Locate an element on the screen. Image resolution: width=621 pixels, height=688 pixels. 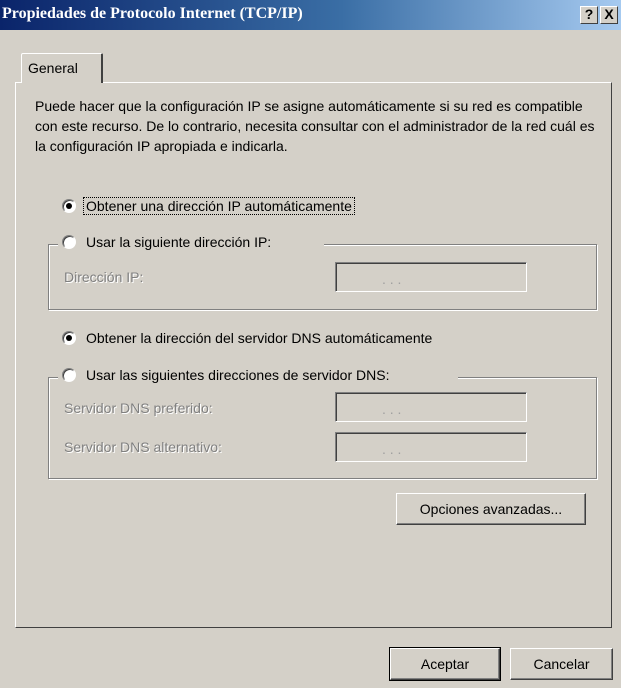
ip-manual-label: Usar la siguiente dirección IP: is located at coordinates (179, 242).